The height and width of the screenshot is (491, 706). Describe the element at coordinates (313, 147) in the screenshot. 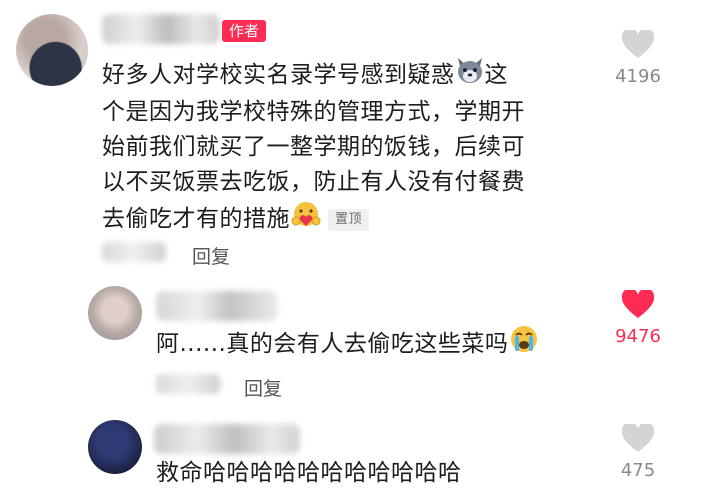

I see `comment-line: 始前我们就买了一整学期的饭钱，后续可` at that location.